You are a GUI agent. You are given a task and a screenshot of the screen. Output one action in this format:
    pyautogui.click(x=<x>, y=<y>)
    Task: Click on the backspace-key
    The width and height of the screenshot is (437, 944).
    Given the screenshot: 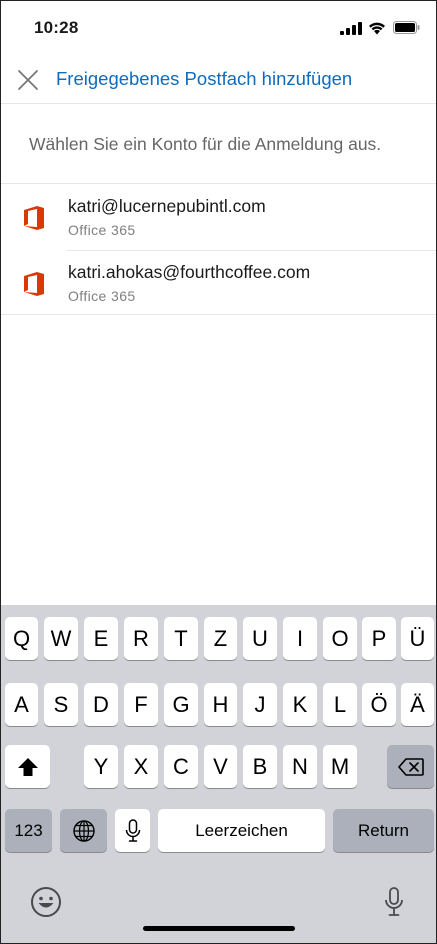 What is the action you would take?
    pyautogui.click(x=410, y=766)
    